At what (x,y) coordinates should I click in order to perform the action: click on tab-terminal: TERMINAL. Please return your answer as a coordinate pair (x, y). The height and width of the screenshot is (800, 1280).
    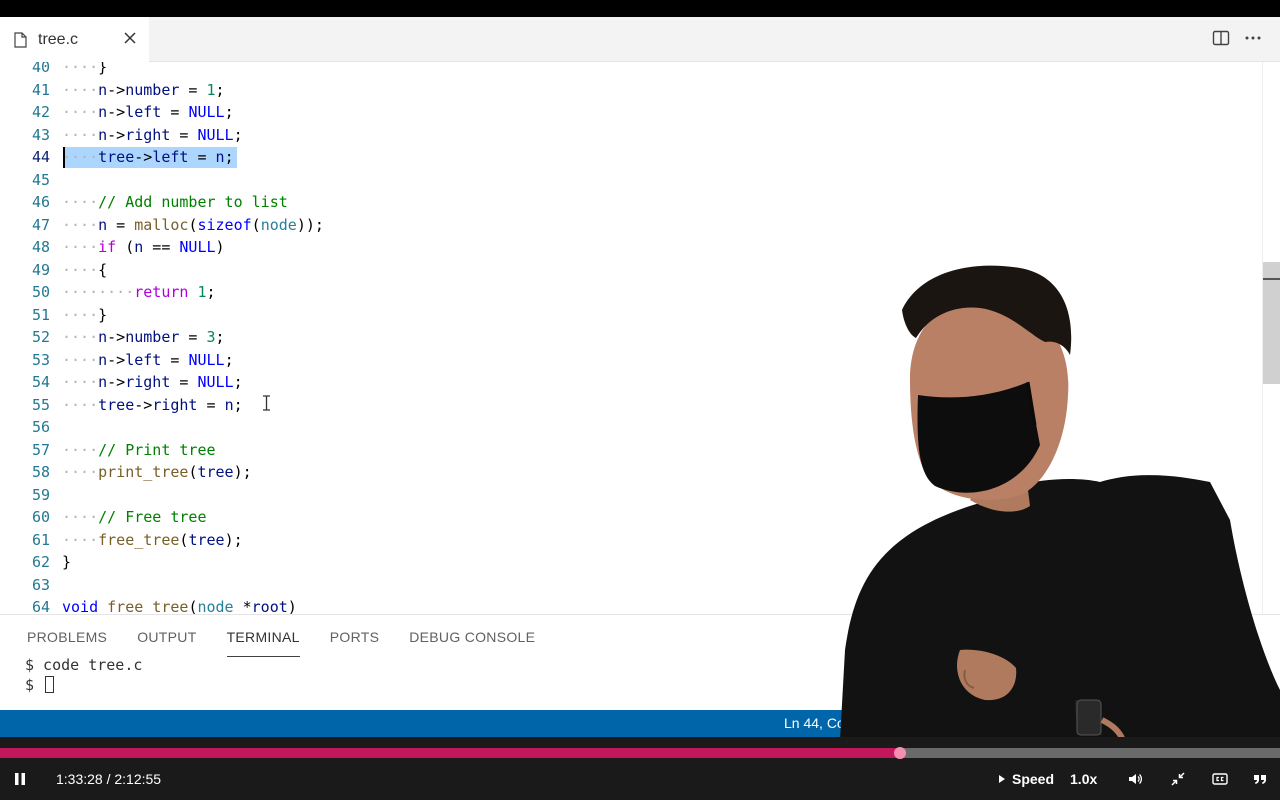
    Looking at the image, I should click on (263, 643).